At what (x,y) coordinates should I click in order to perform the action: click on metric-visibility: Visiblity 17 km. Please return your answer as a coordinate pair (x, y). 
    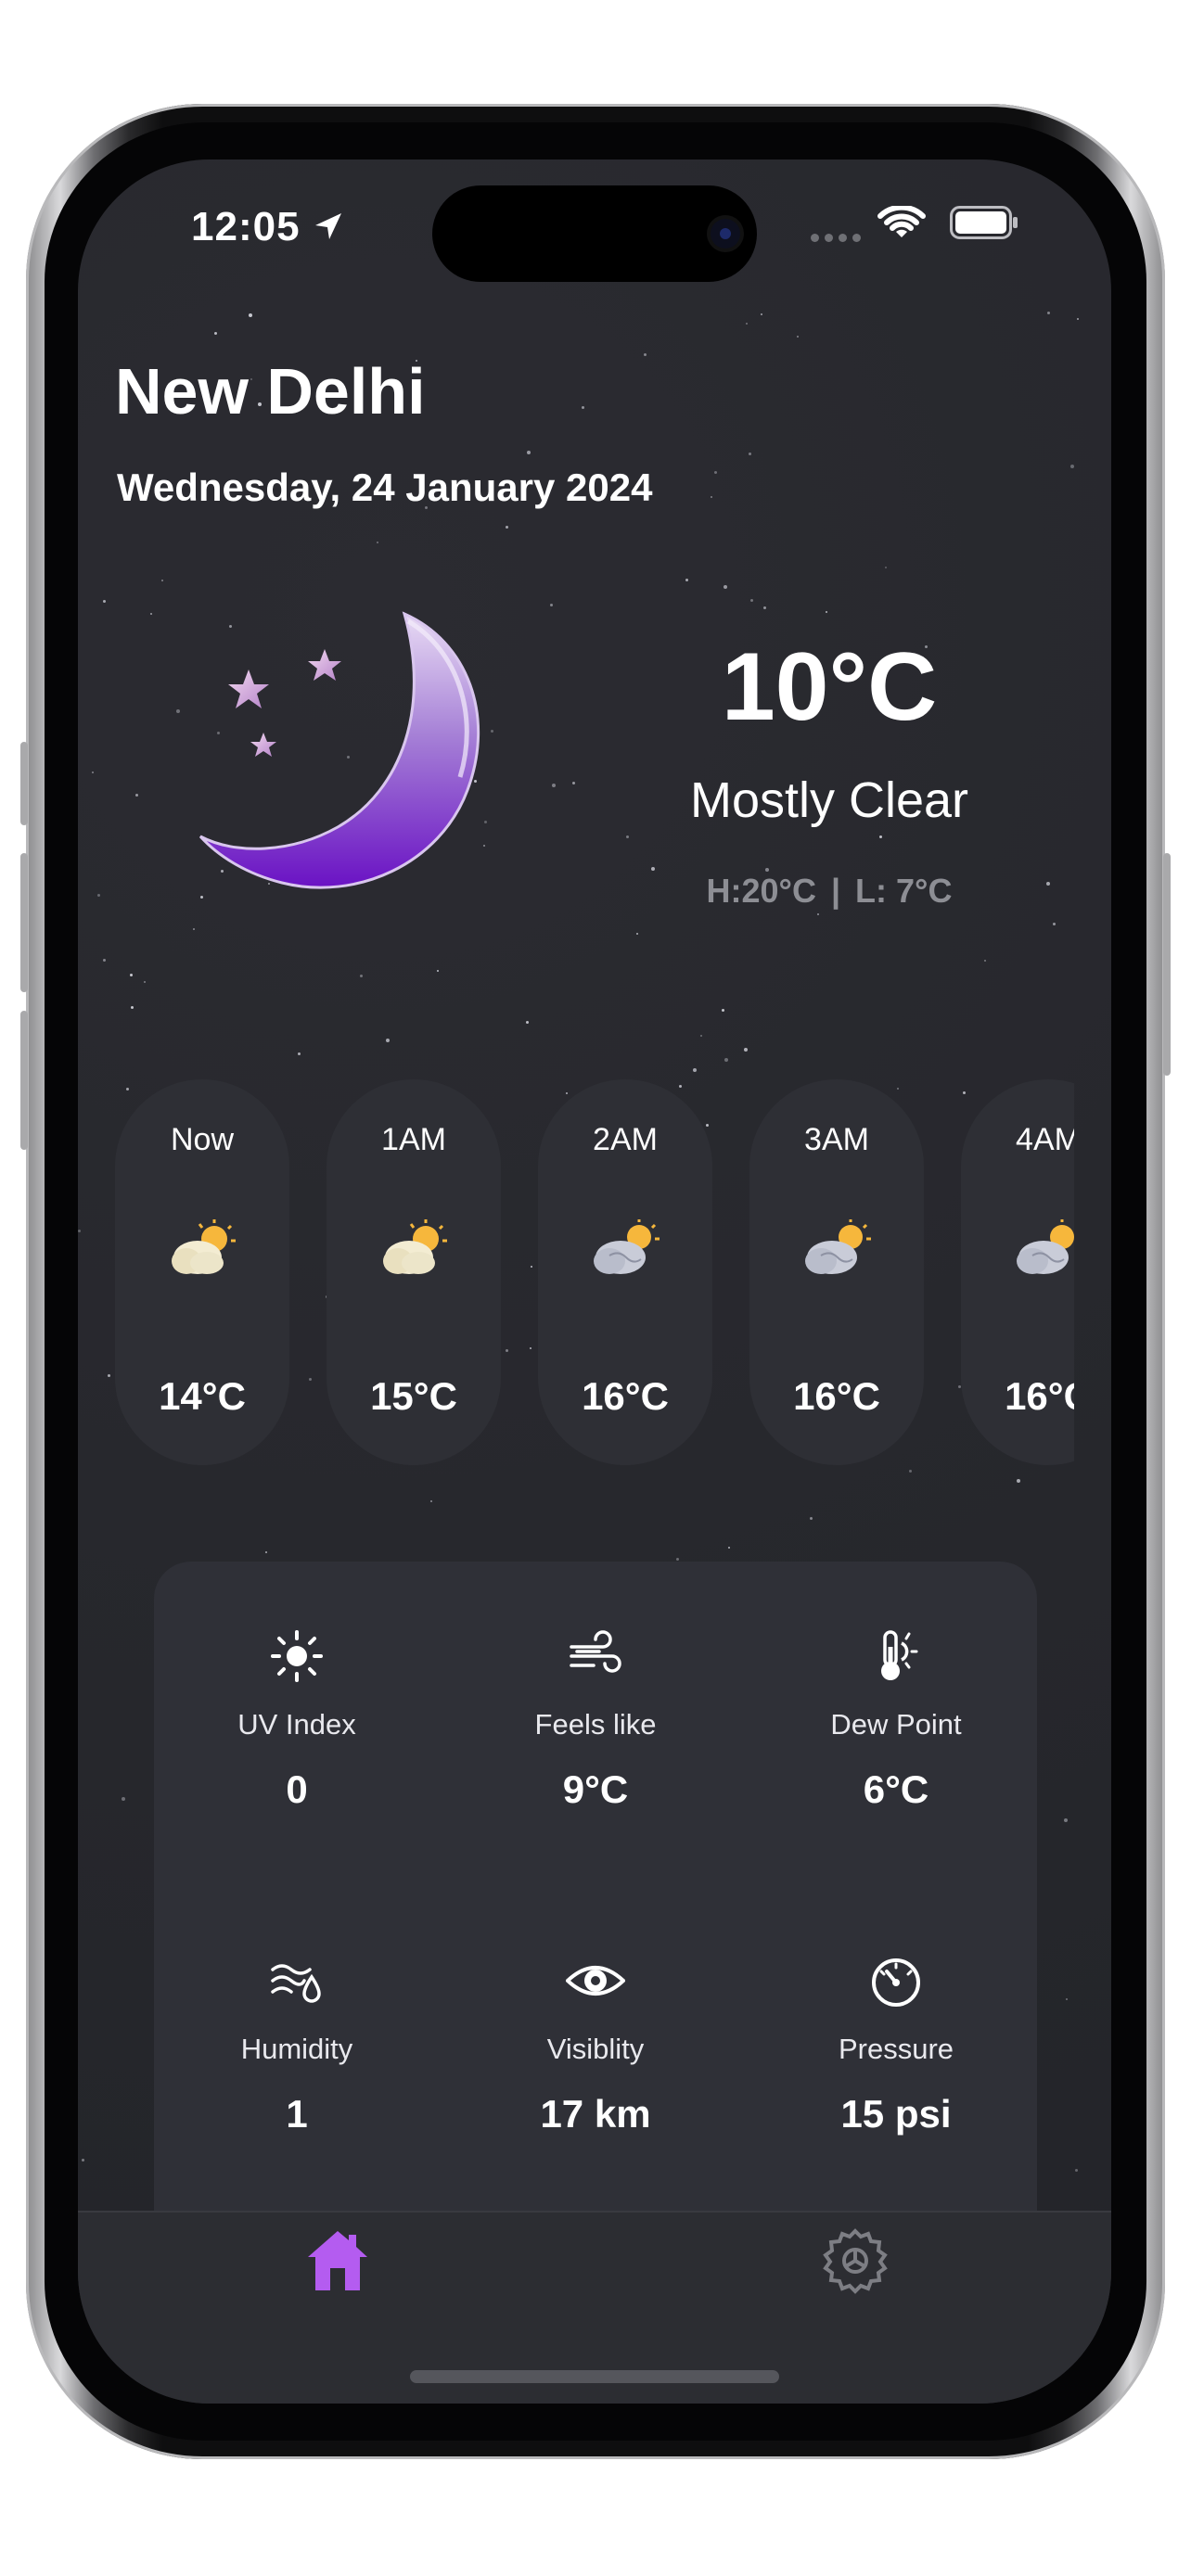
    Looking at the image, I should click on (595, 2044).